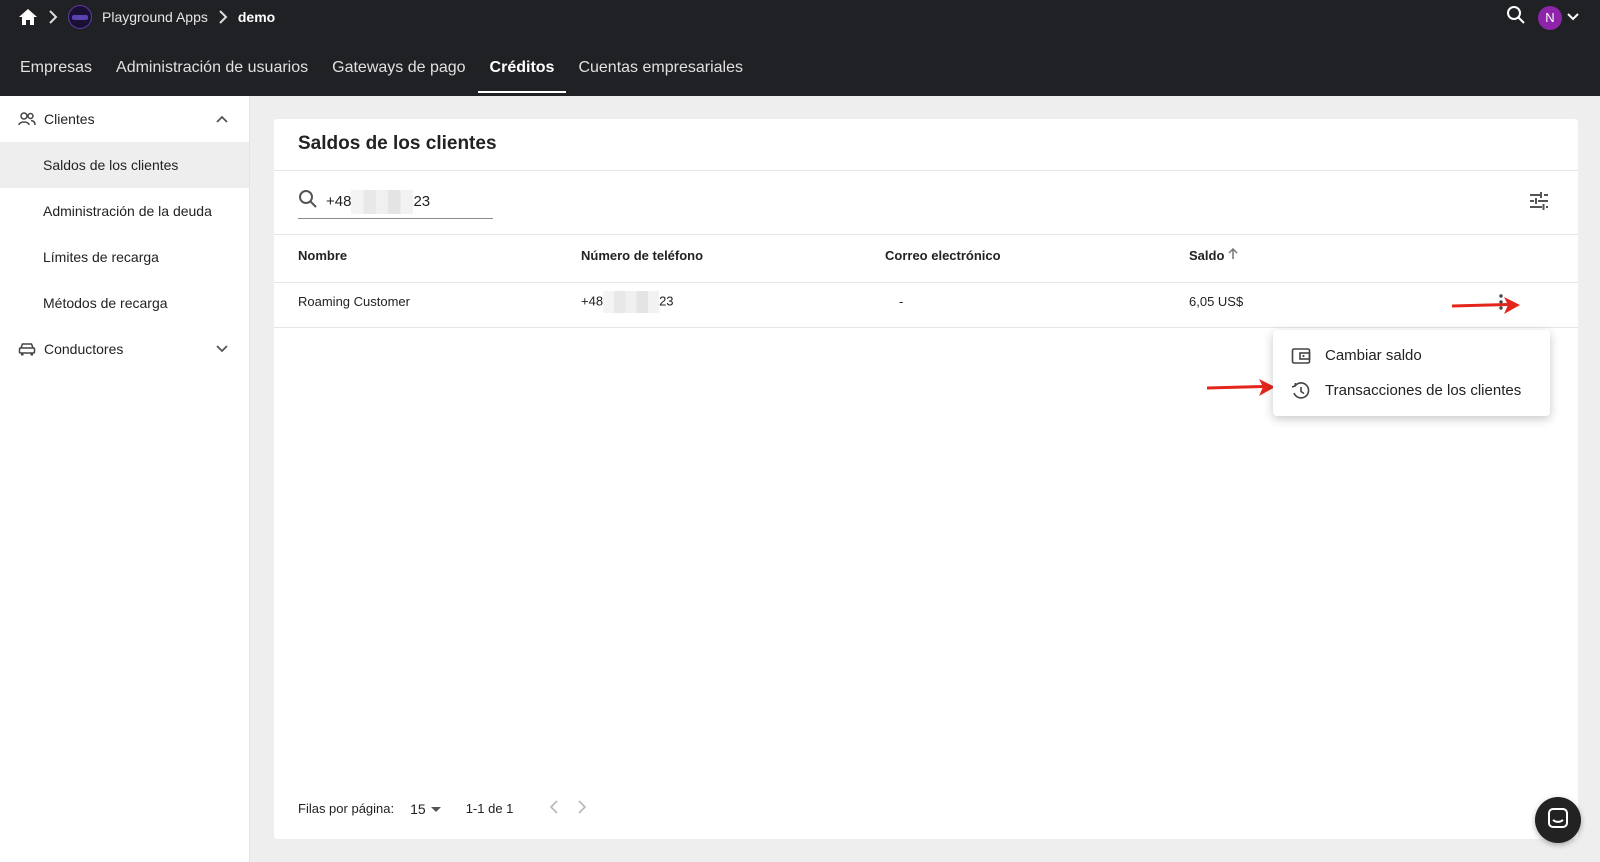  I want to click on header-label: Saldo, so click(1207, 255).